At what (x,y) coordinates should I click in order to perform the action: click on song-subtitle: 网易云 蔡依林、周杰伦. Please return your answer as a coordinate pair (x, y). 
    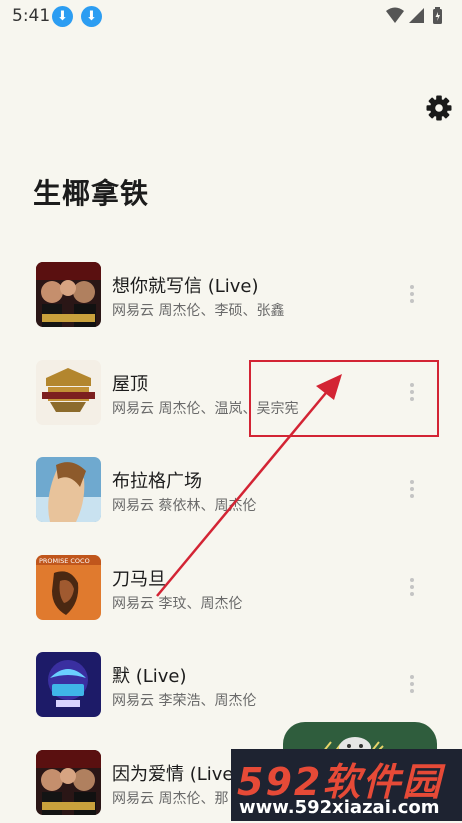
    Looking at the image, I should click on (184, 505).